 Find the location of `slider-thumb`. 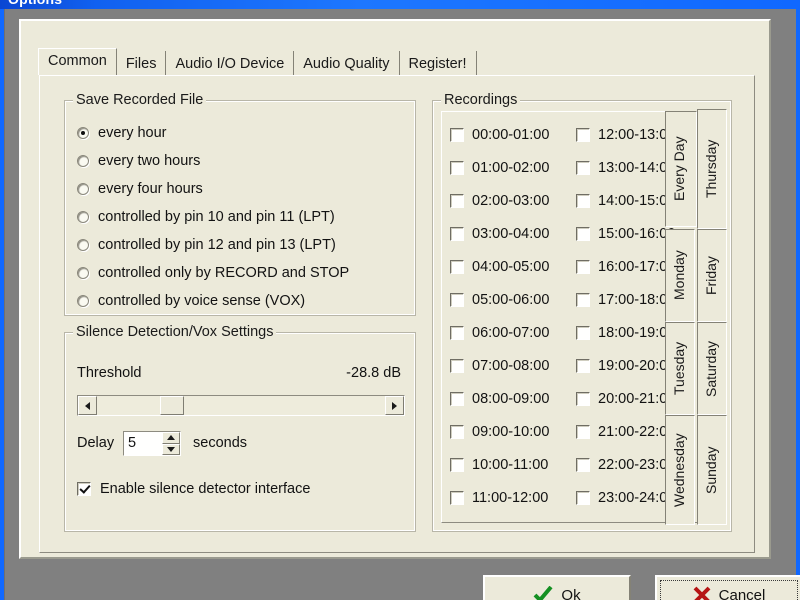

slider-thumb is located at coordinates (172, 405).